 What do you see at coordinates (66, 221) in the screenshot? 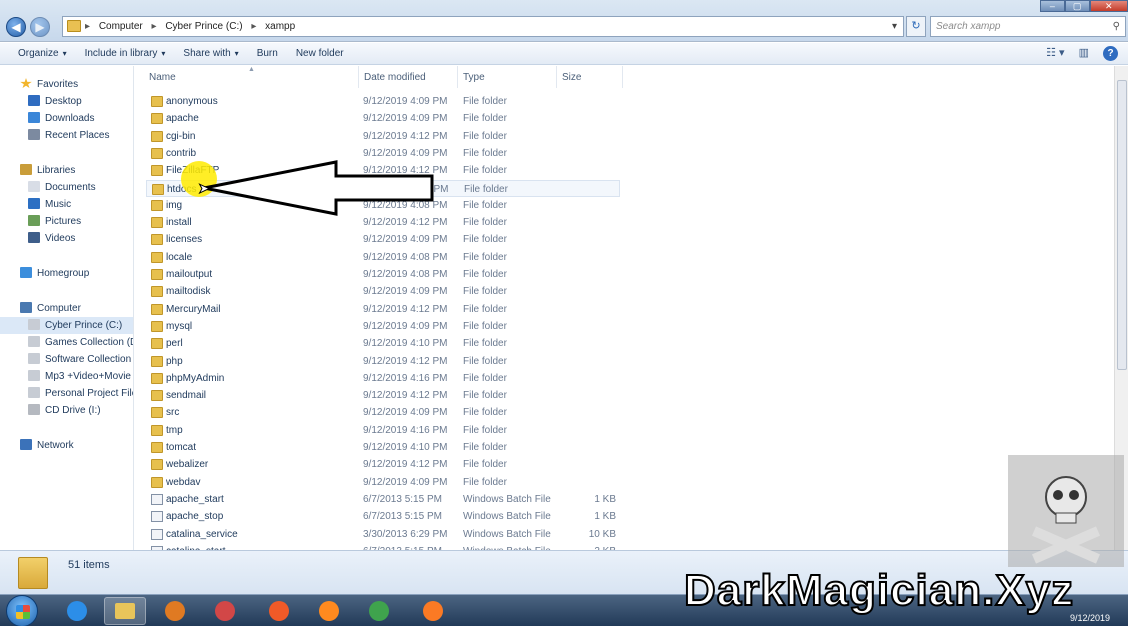
I see `nav-item-pictures: Pictures` at bounding box center [66, 221].